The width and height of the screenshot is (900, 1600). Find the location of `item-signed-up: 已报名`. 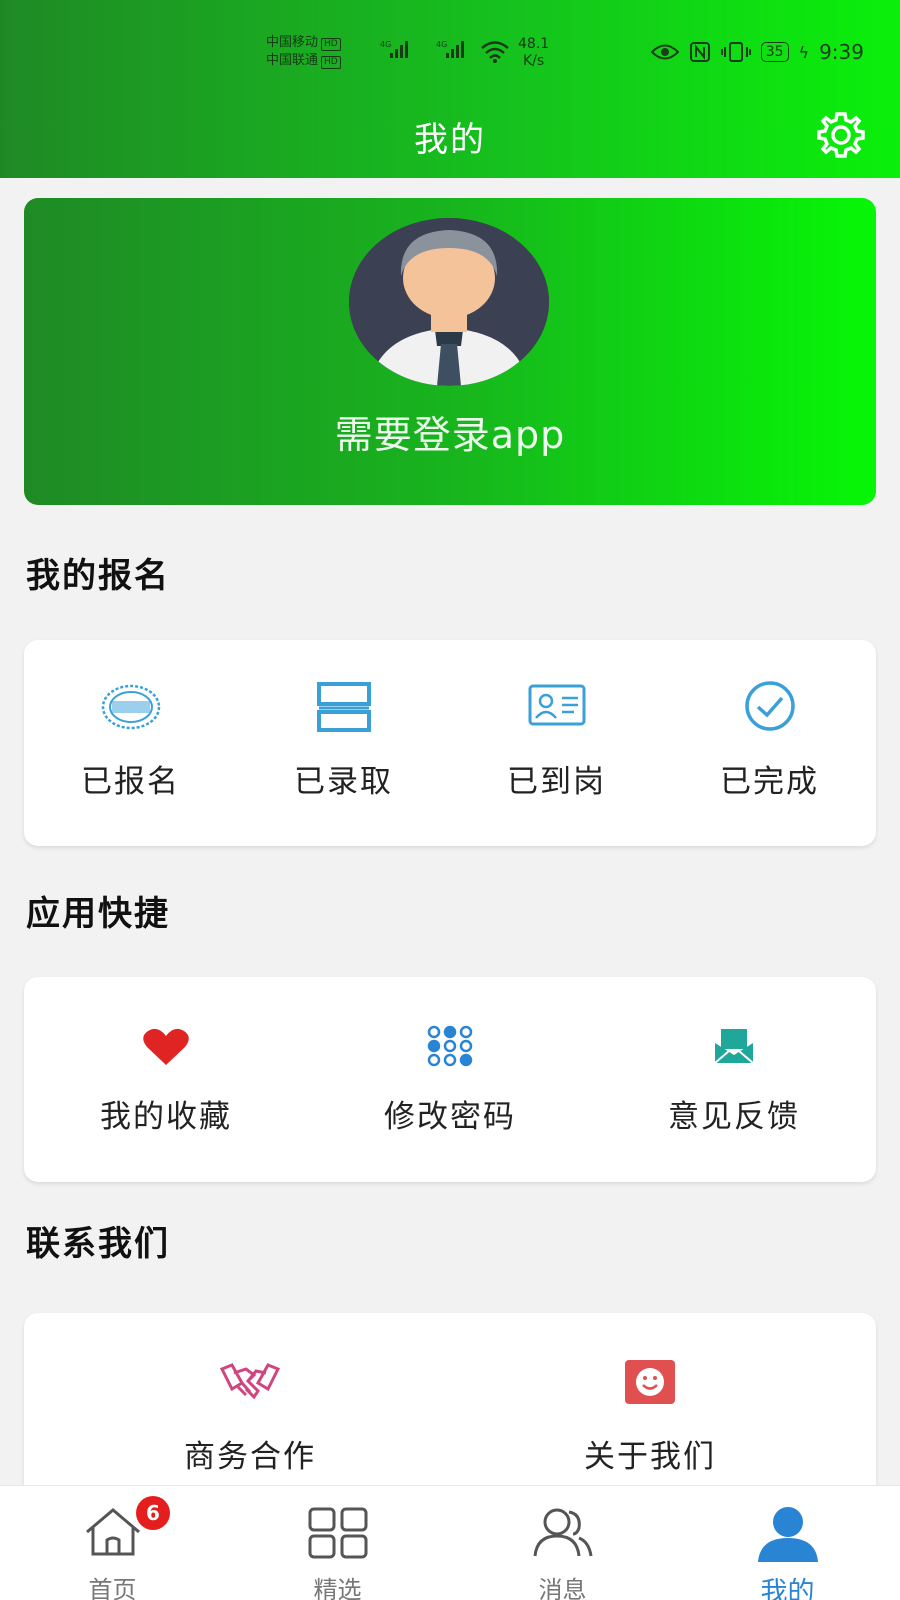

item-signed-up: 已报名 is located at coordinates (130, 743).